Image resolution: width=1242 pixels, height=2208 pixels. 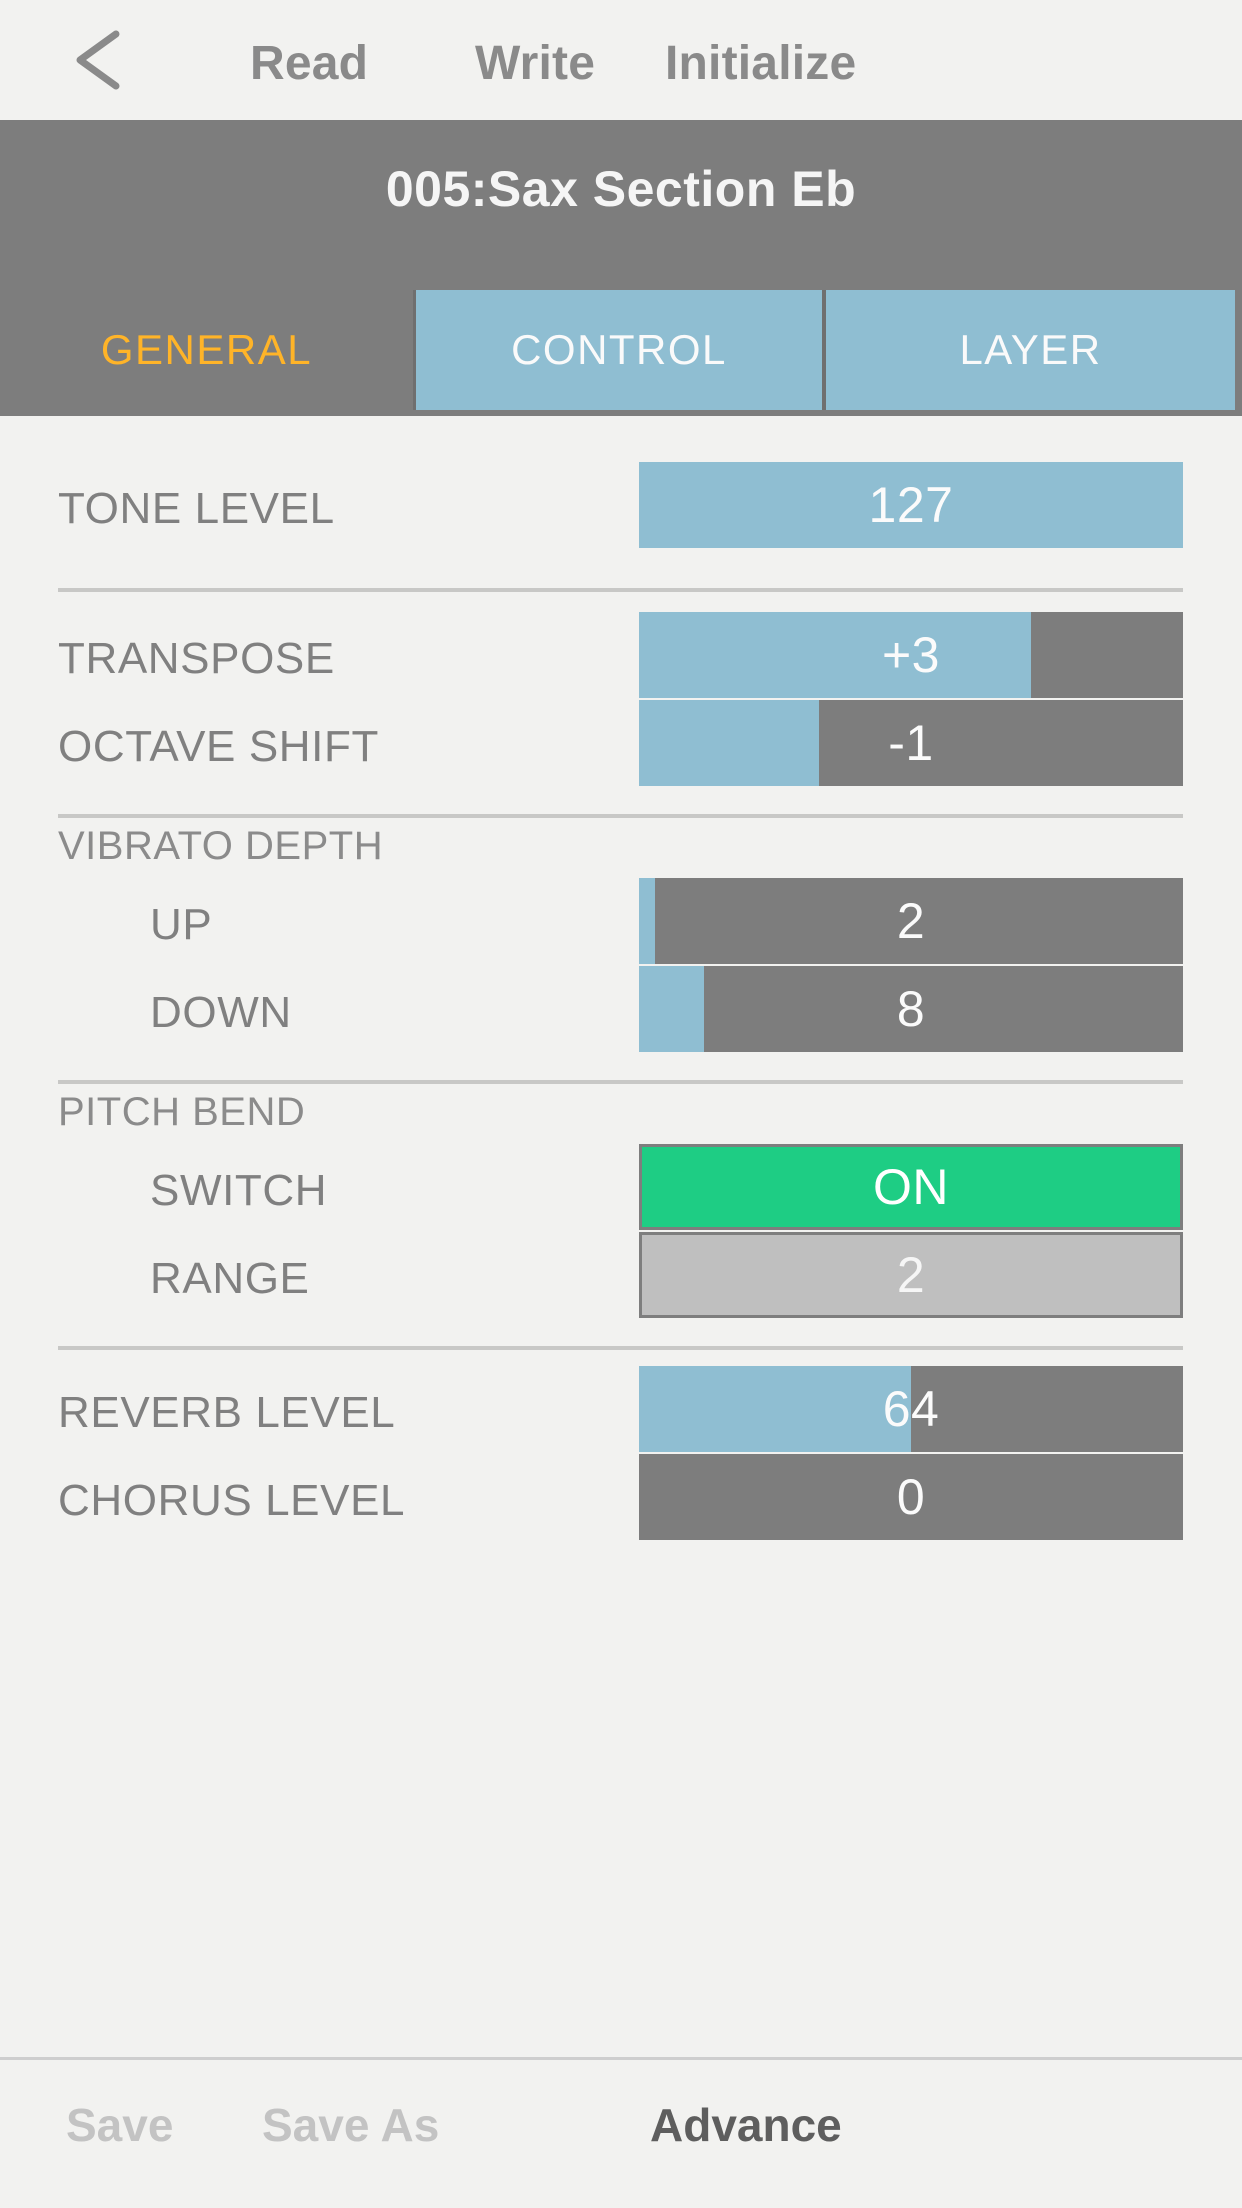 What do you see at coordinates (911, 1275) in the screenshot?
I see `pitch-range-button: 2` at bounding box center [911, 1275].